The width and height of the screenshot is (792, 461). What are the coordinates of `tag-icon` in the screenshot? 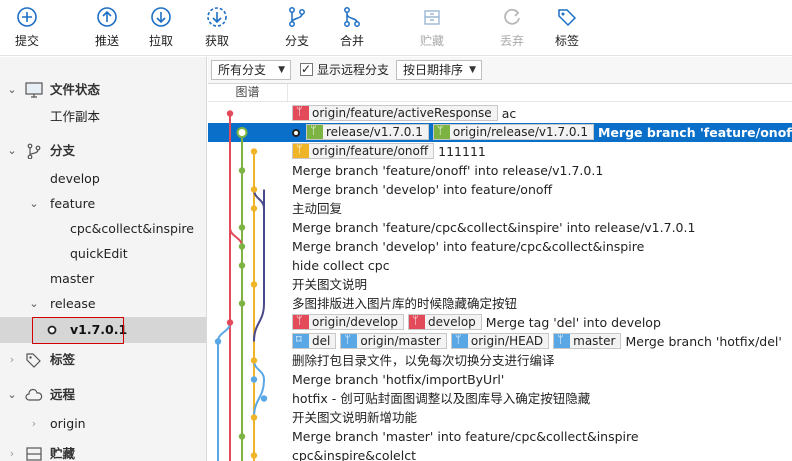 It's located at (33, 360).